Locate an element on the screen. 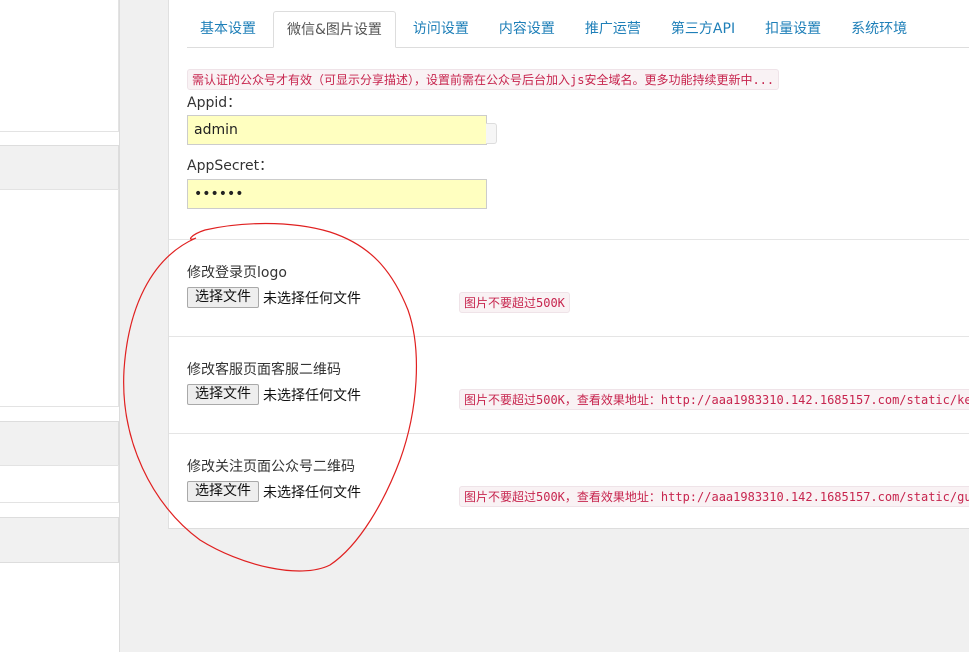  tab-wechat-images: 微信&图片设置 is located at coordinates (334, 29).